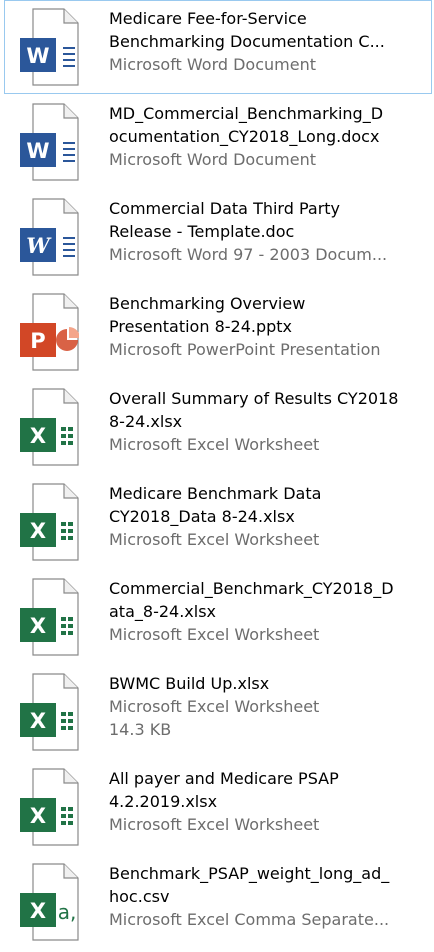 The height and width of the screenshot is (952, 434). Describe the element at coordinates (189, 683) in the screenshot. I see `file-name-line: BWMC Build Up.xlsx` at that location.